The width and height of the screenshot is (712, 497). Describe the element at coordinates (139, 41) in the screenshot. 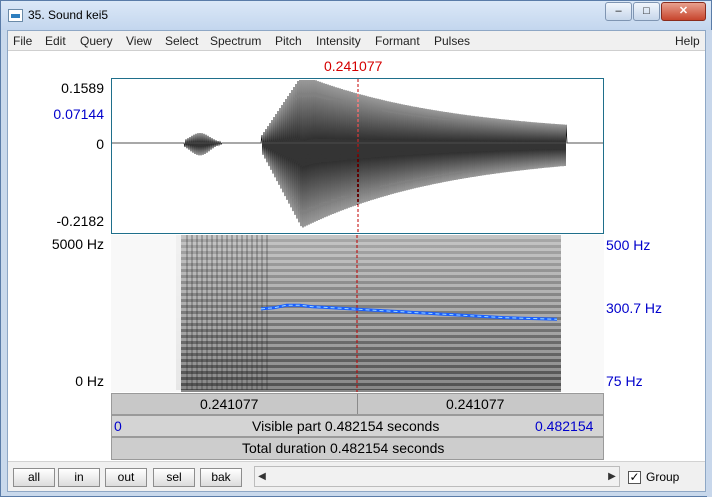

I see `menu-view: View` at that location.